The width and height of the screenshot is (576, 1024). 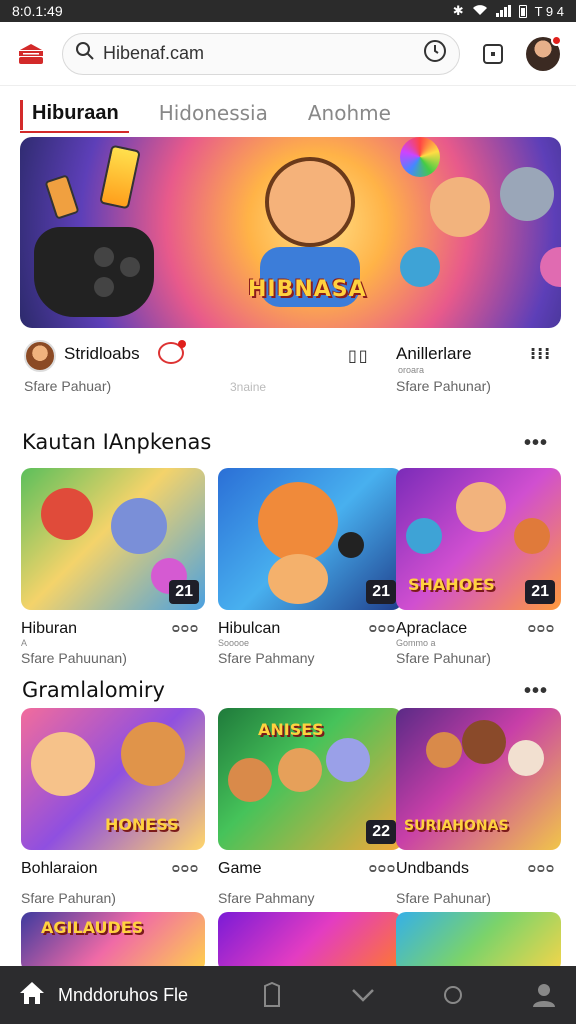 I want to click on video-card: 21 Hiburan A Sfare Pahuunan) ᴑᴑᴑ, so click(x=113, y=567).